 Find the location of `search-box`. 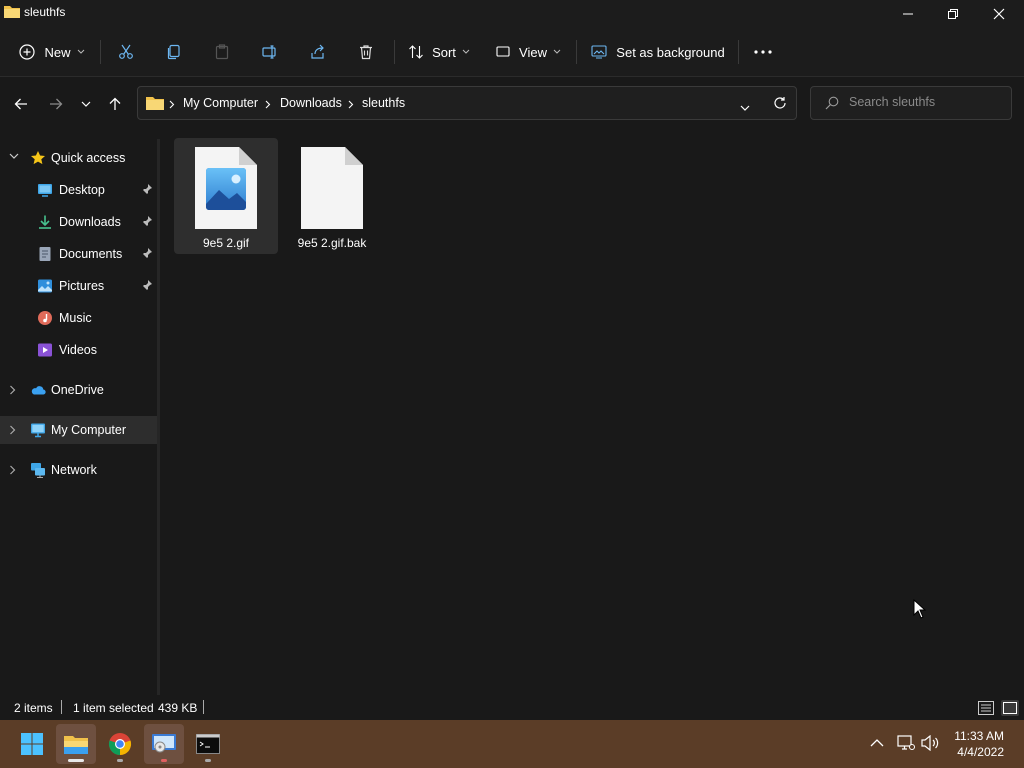

search-box is located at coordinates (911, 103).